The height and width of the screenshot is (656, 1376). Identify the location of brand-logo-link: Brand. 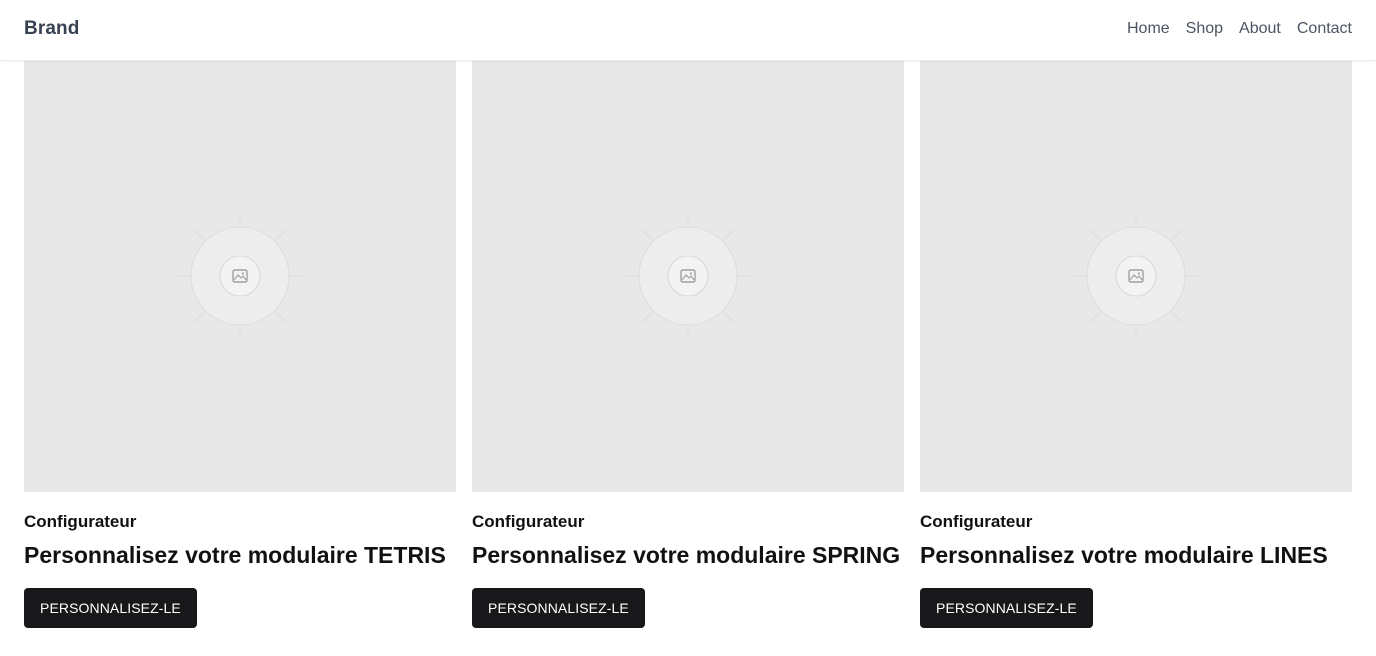
(51, 29).